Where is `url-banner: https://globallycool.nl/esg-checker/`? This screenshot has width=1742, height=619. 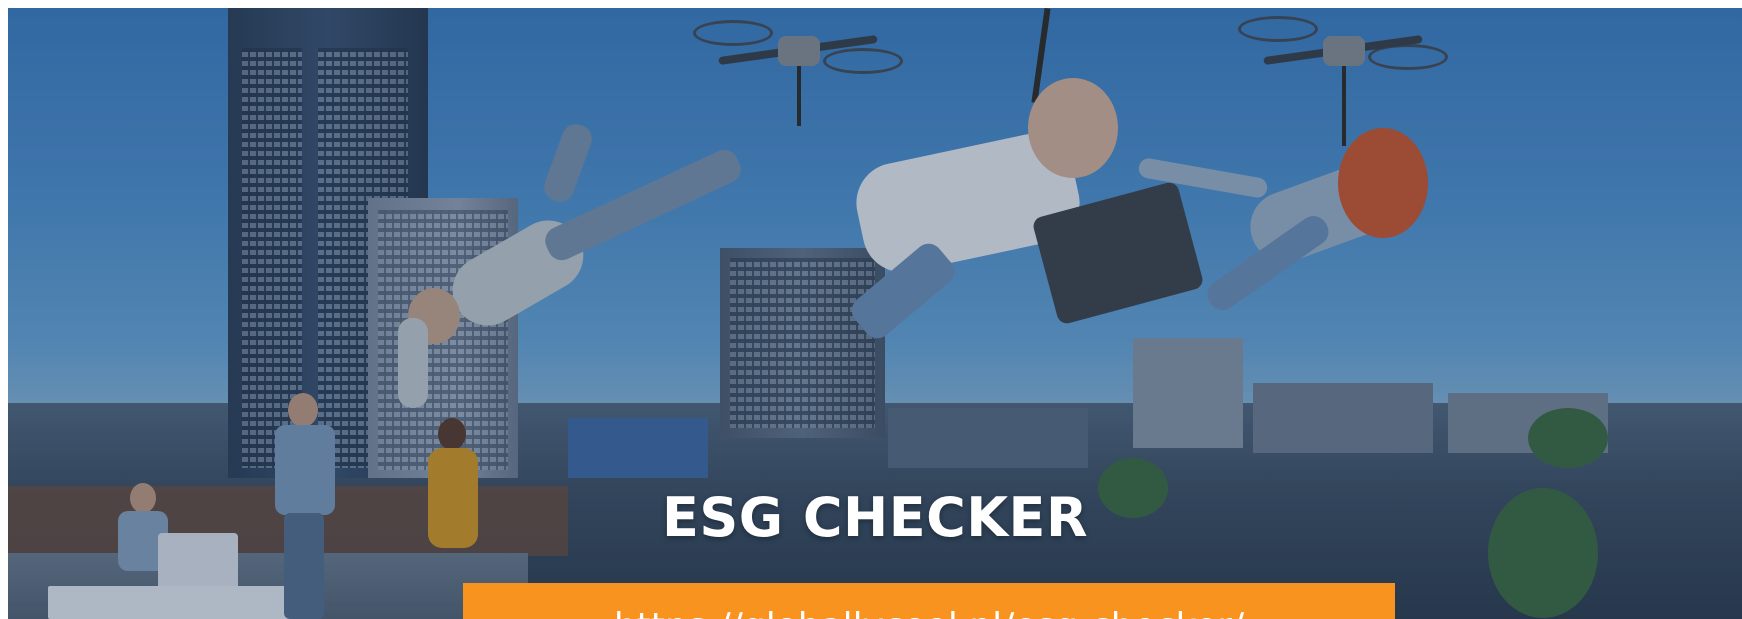 url-banner: https://globallycool.nl/esg-checker/ is located at coordinates (929, 601).